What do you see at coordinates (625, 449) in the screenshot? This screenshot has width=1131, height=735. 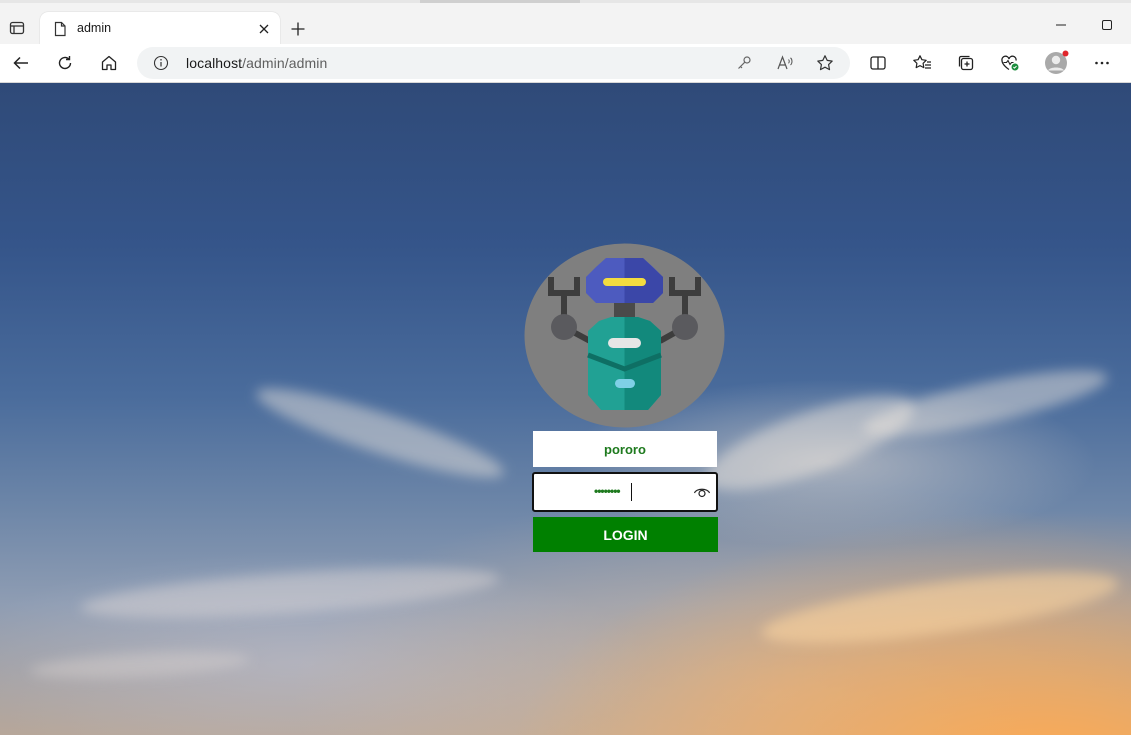 I see `username-field: pororo` at bounding box center [625, 449].